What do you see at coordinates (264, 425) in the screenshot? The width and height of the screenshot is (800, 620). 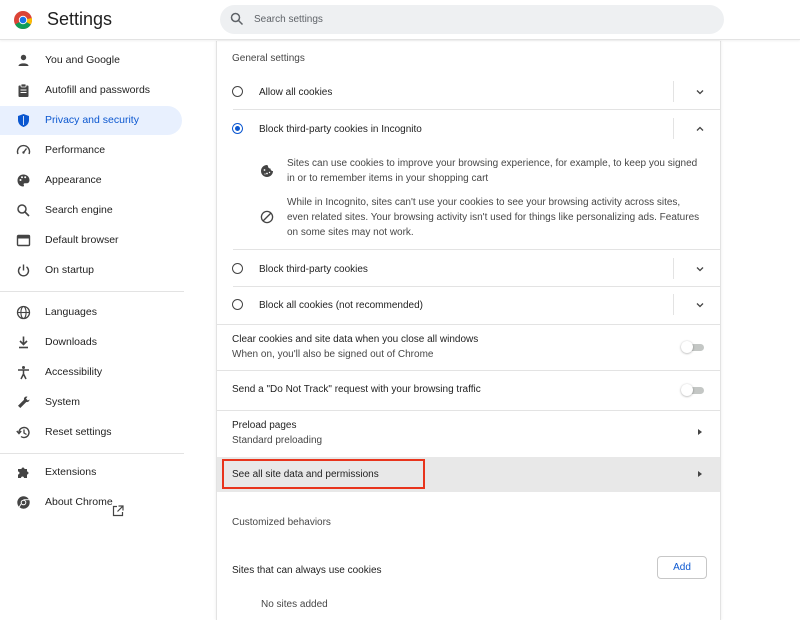 I see `setting-title: Preload pages` at bounding box center [264, 425].